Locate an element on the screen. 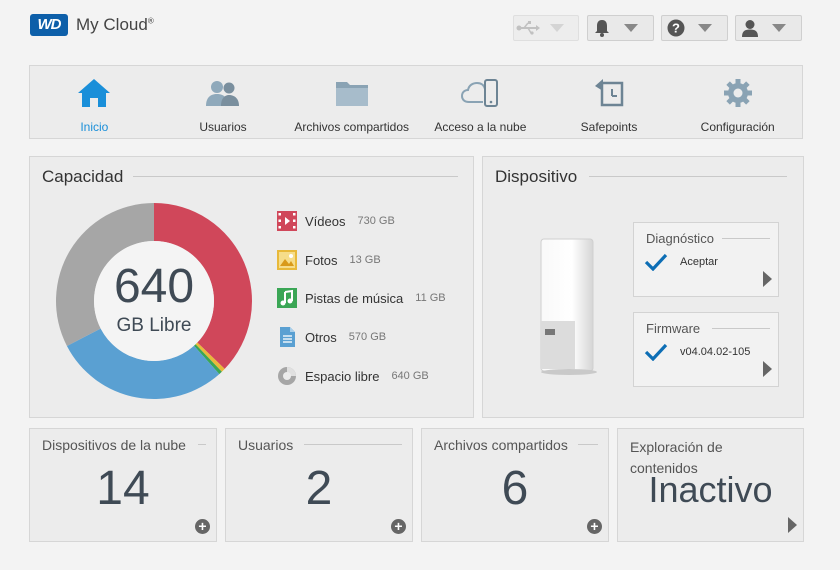  tile-value: 6 is located at coordinates (515, 488).